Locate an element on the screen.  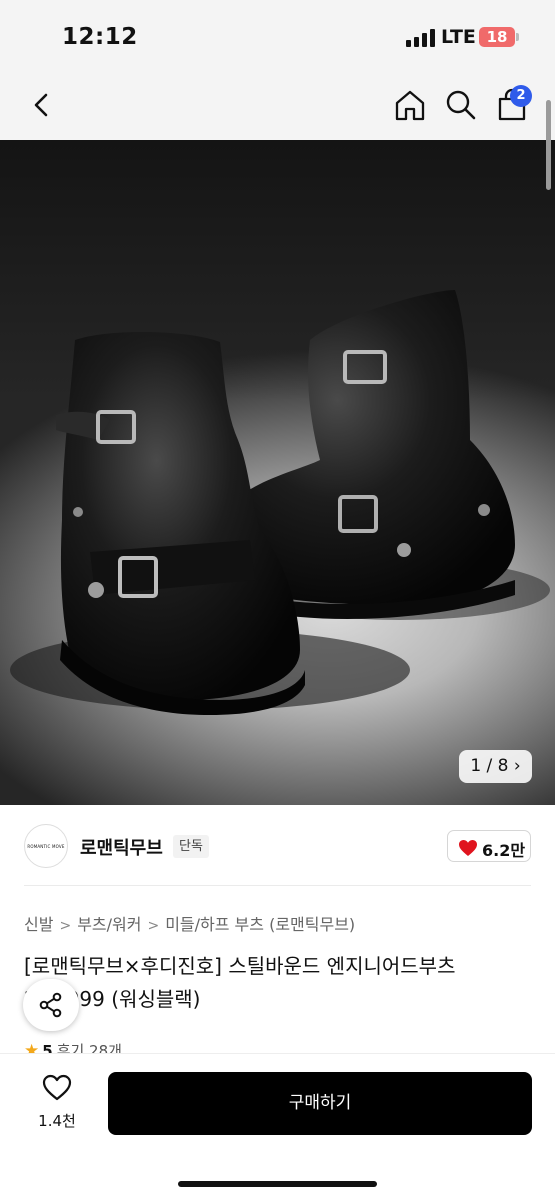
share-icon is located at coordinates (50, 1005).